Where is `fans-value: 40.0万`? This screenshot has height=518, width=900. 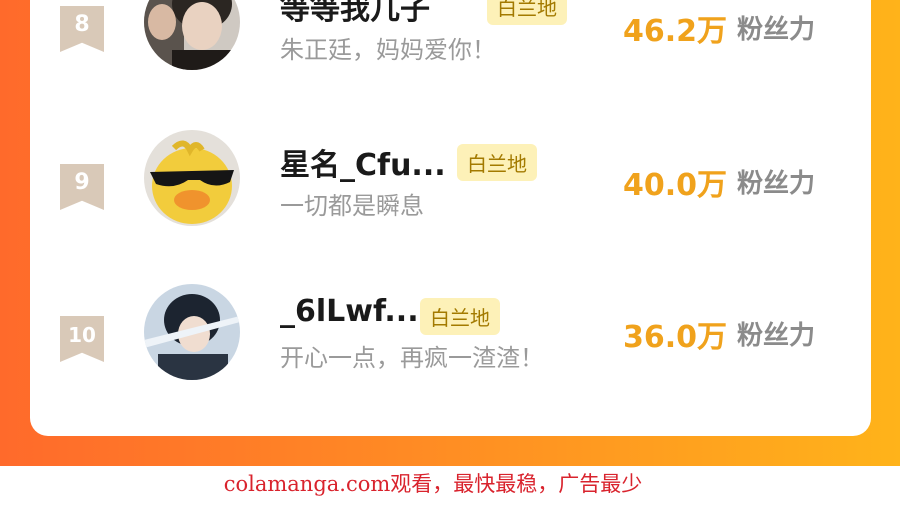
fans-value: 40.0万 is located at coordinates (675, 185).